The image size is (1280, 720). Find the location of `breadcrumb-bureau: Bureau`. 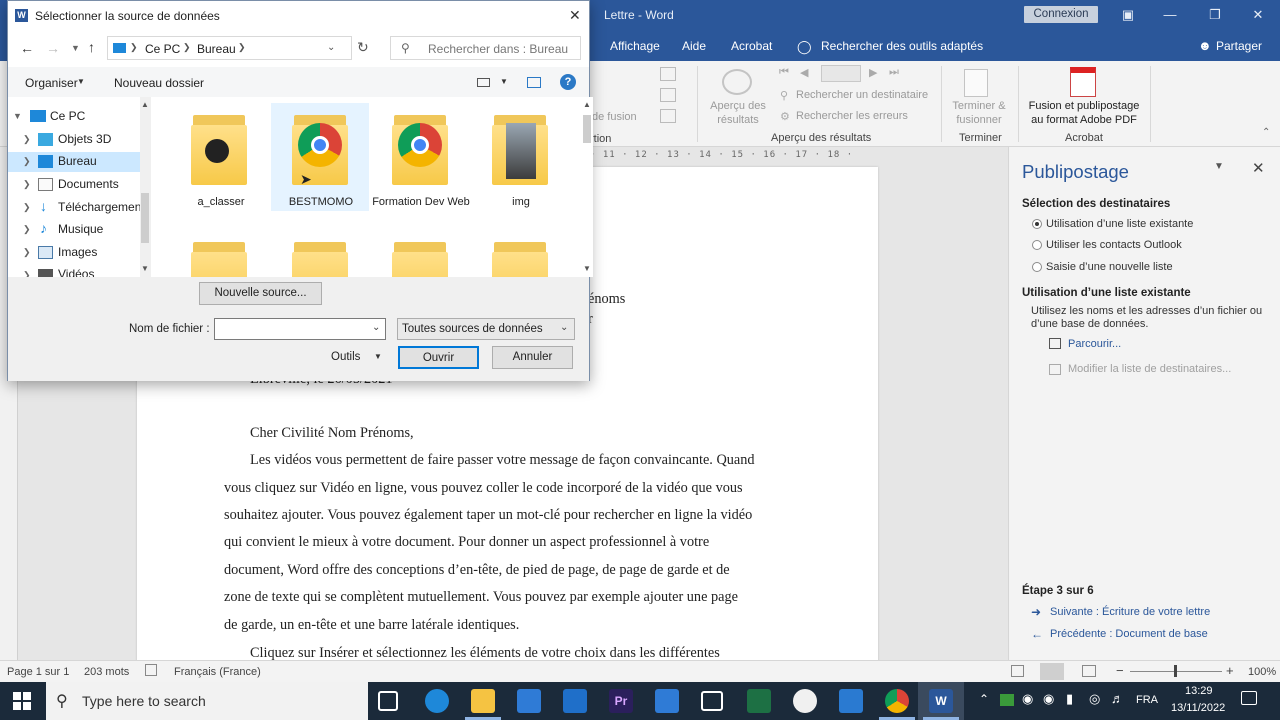

breadcrumb-bureau: Bureau is located at coordinates (216, 49).